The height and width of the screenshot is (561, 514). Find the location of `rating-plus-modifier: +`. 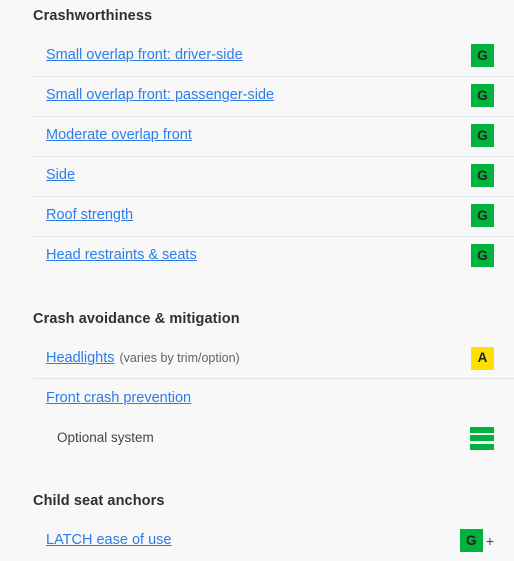

rating-plus-modifier: + is located at coordinates (489, 540).